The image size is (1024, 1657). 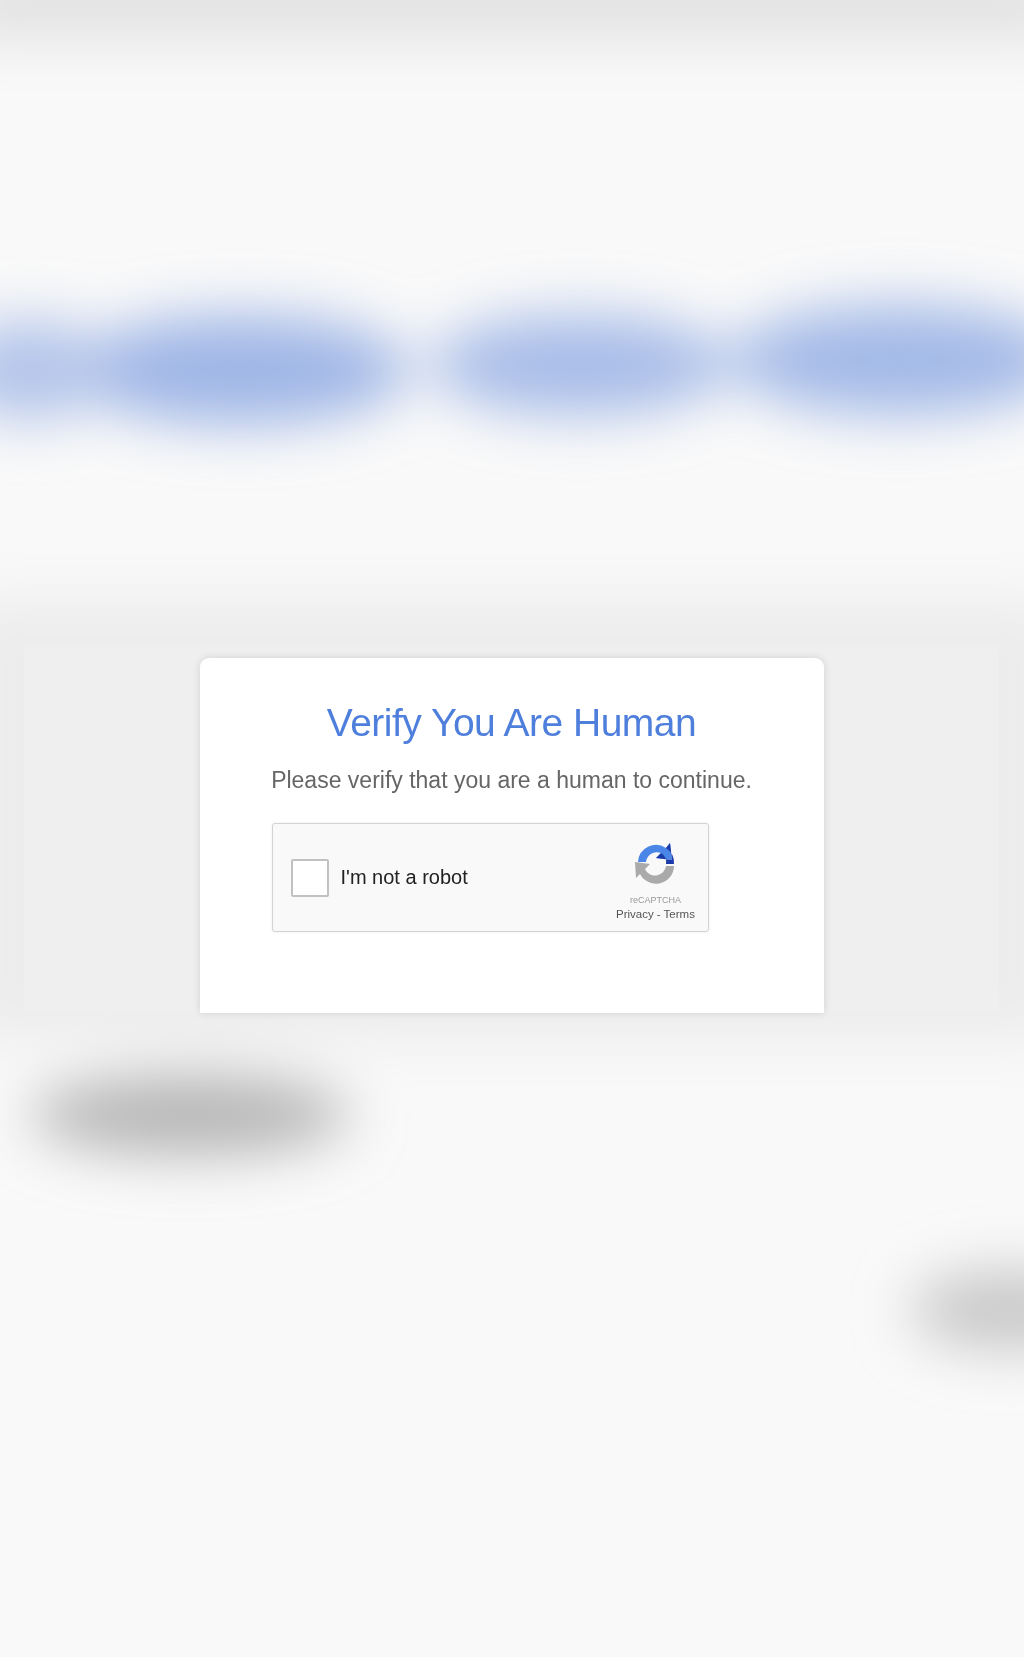 What do you see at coordinates (511, 723) in the screenshot?
I see `dialog-title: Verify You Are Human` at bounding box center [511, 723].